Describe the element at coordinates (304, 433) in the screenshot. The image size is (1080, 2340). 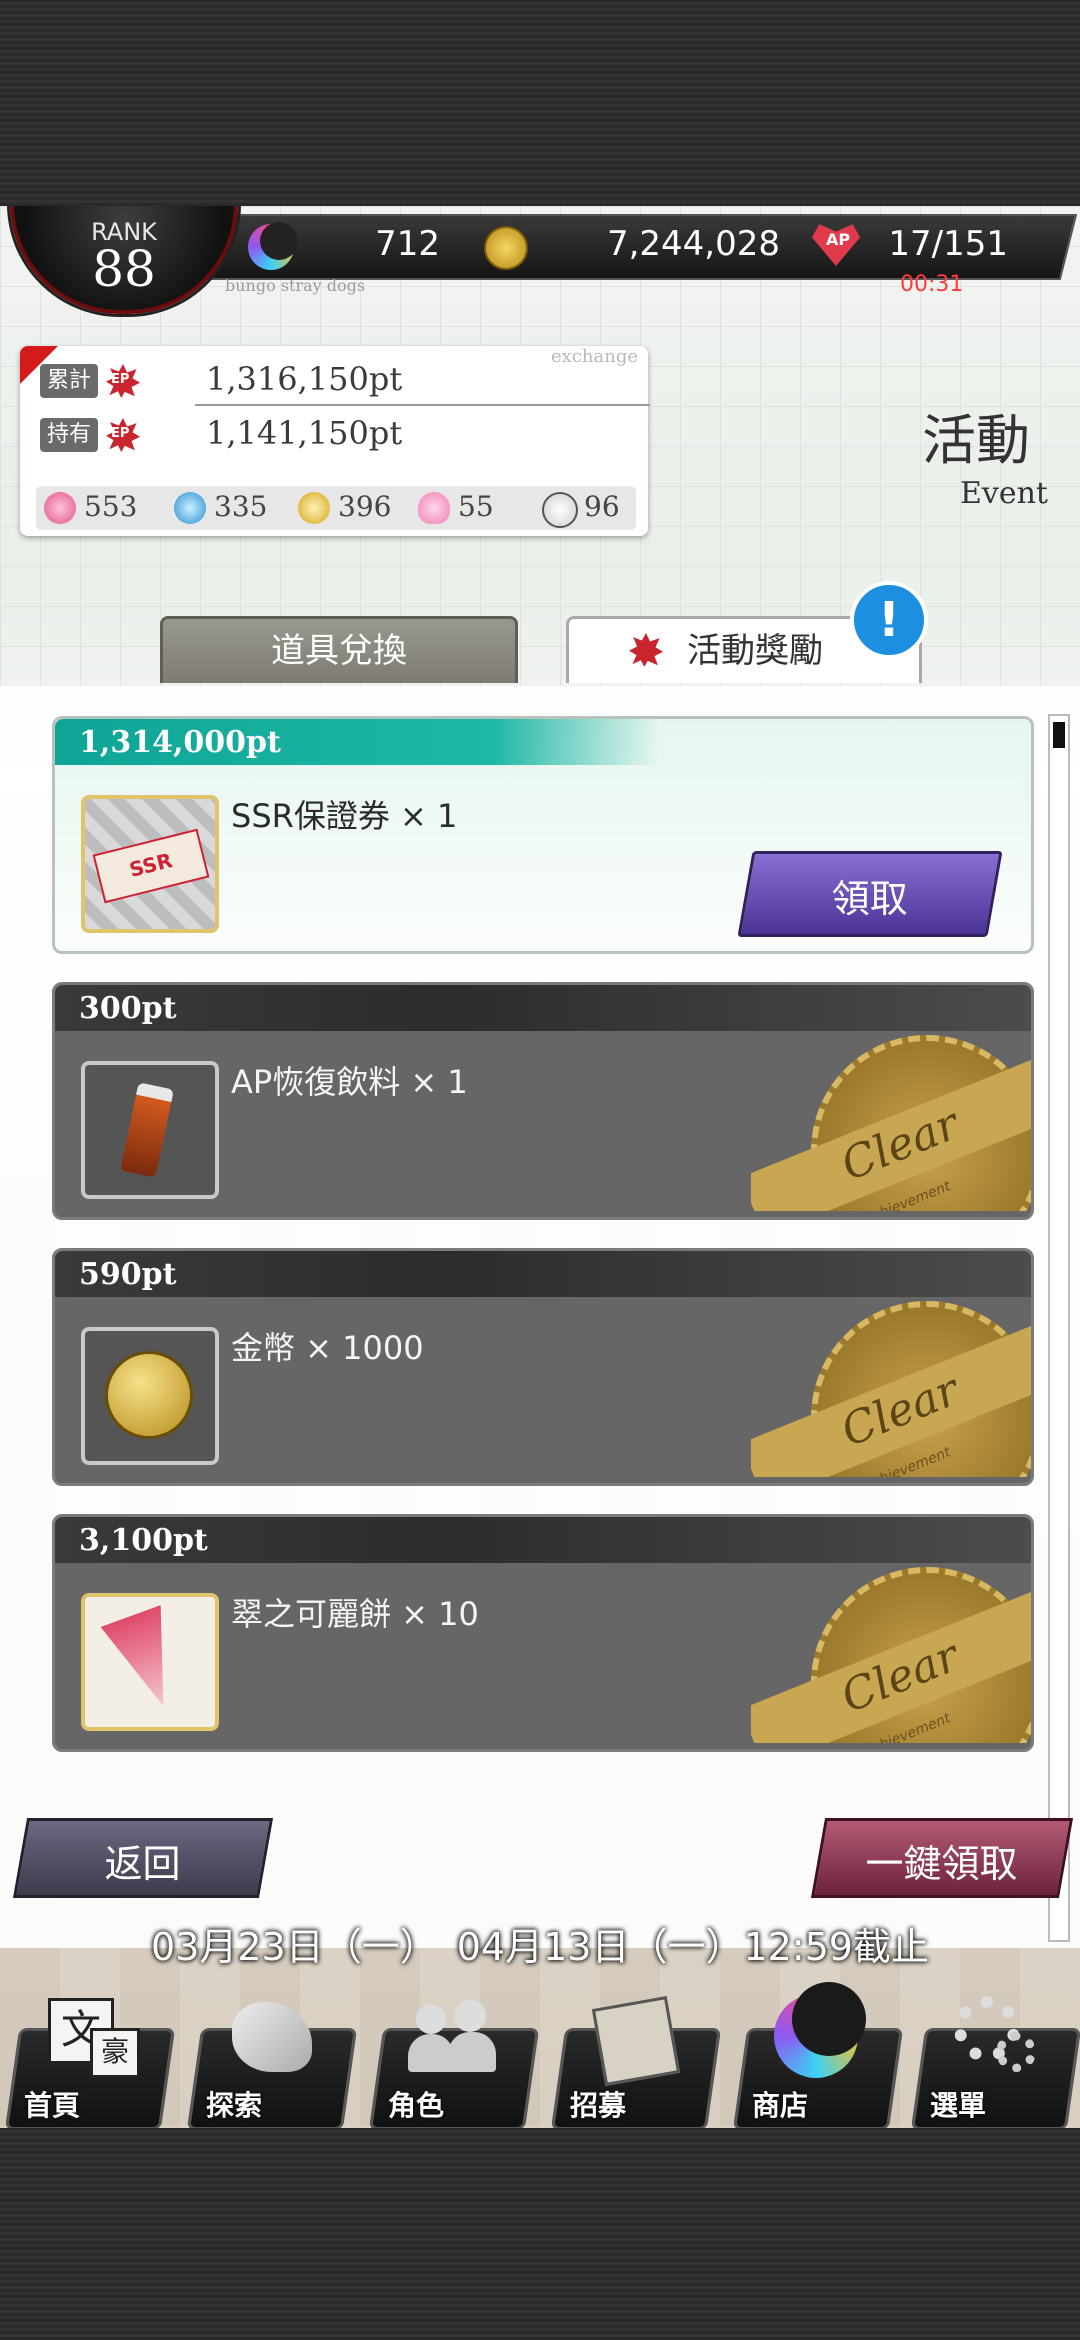
I see `held-points-value: 1,141,150pt` at that location.